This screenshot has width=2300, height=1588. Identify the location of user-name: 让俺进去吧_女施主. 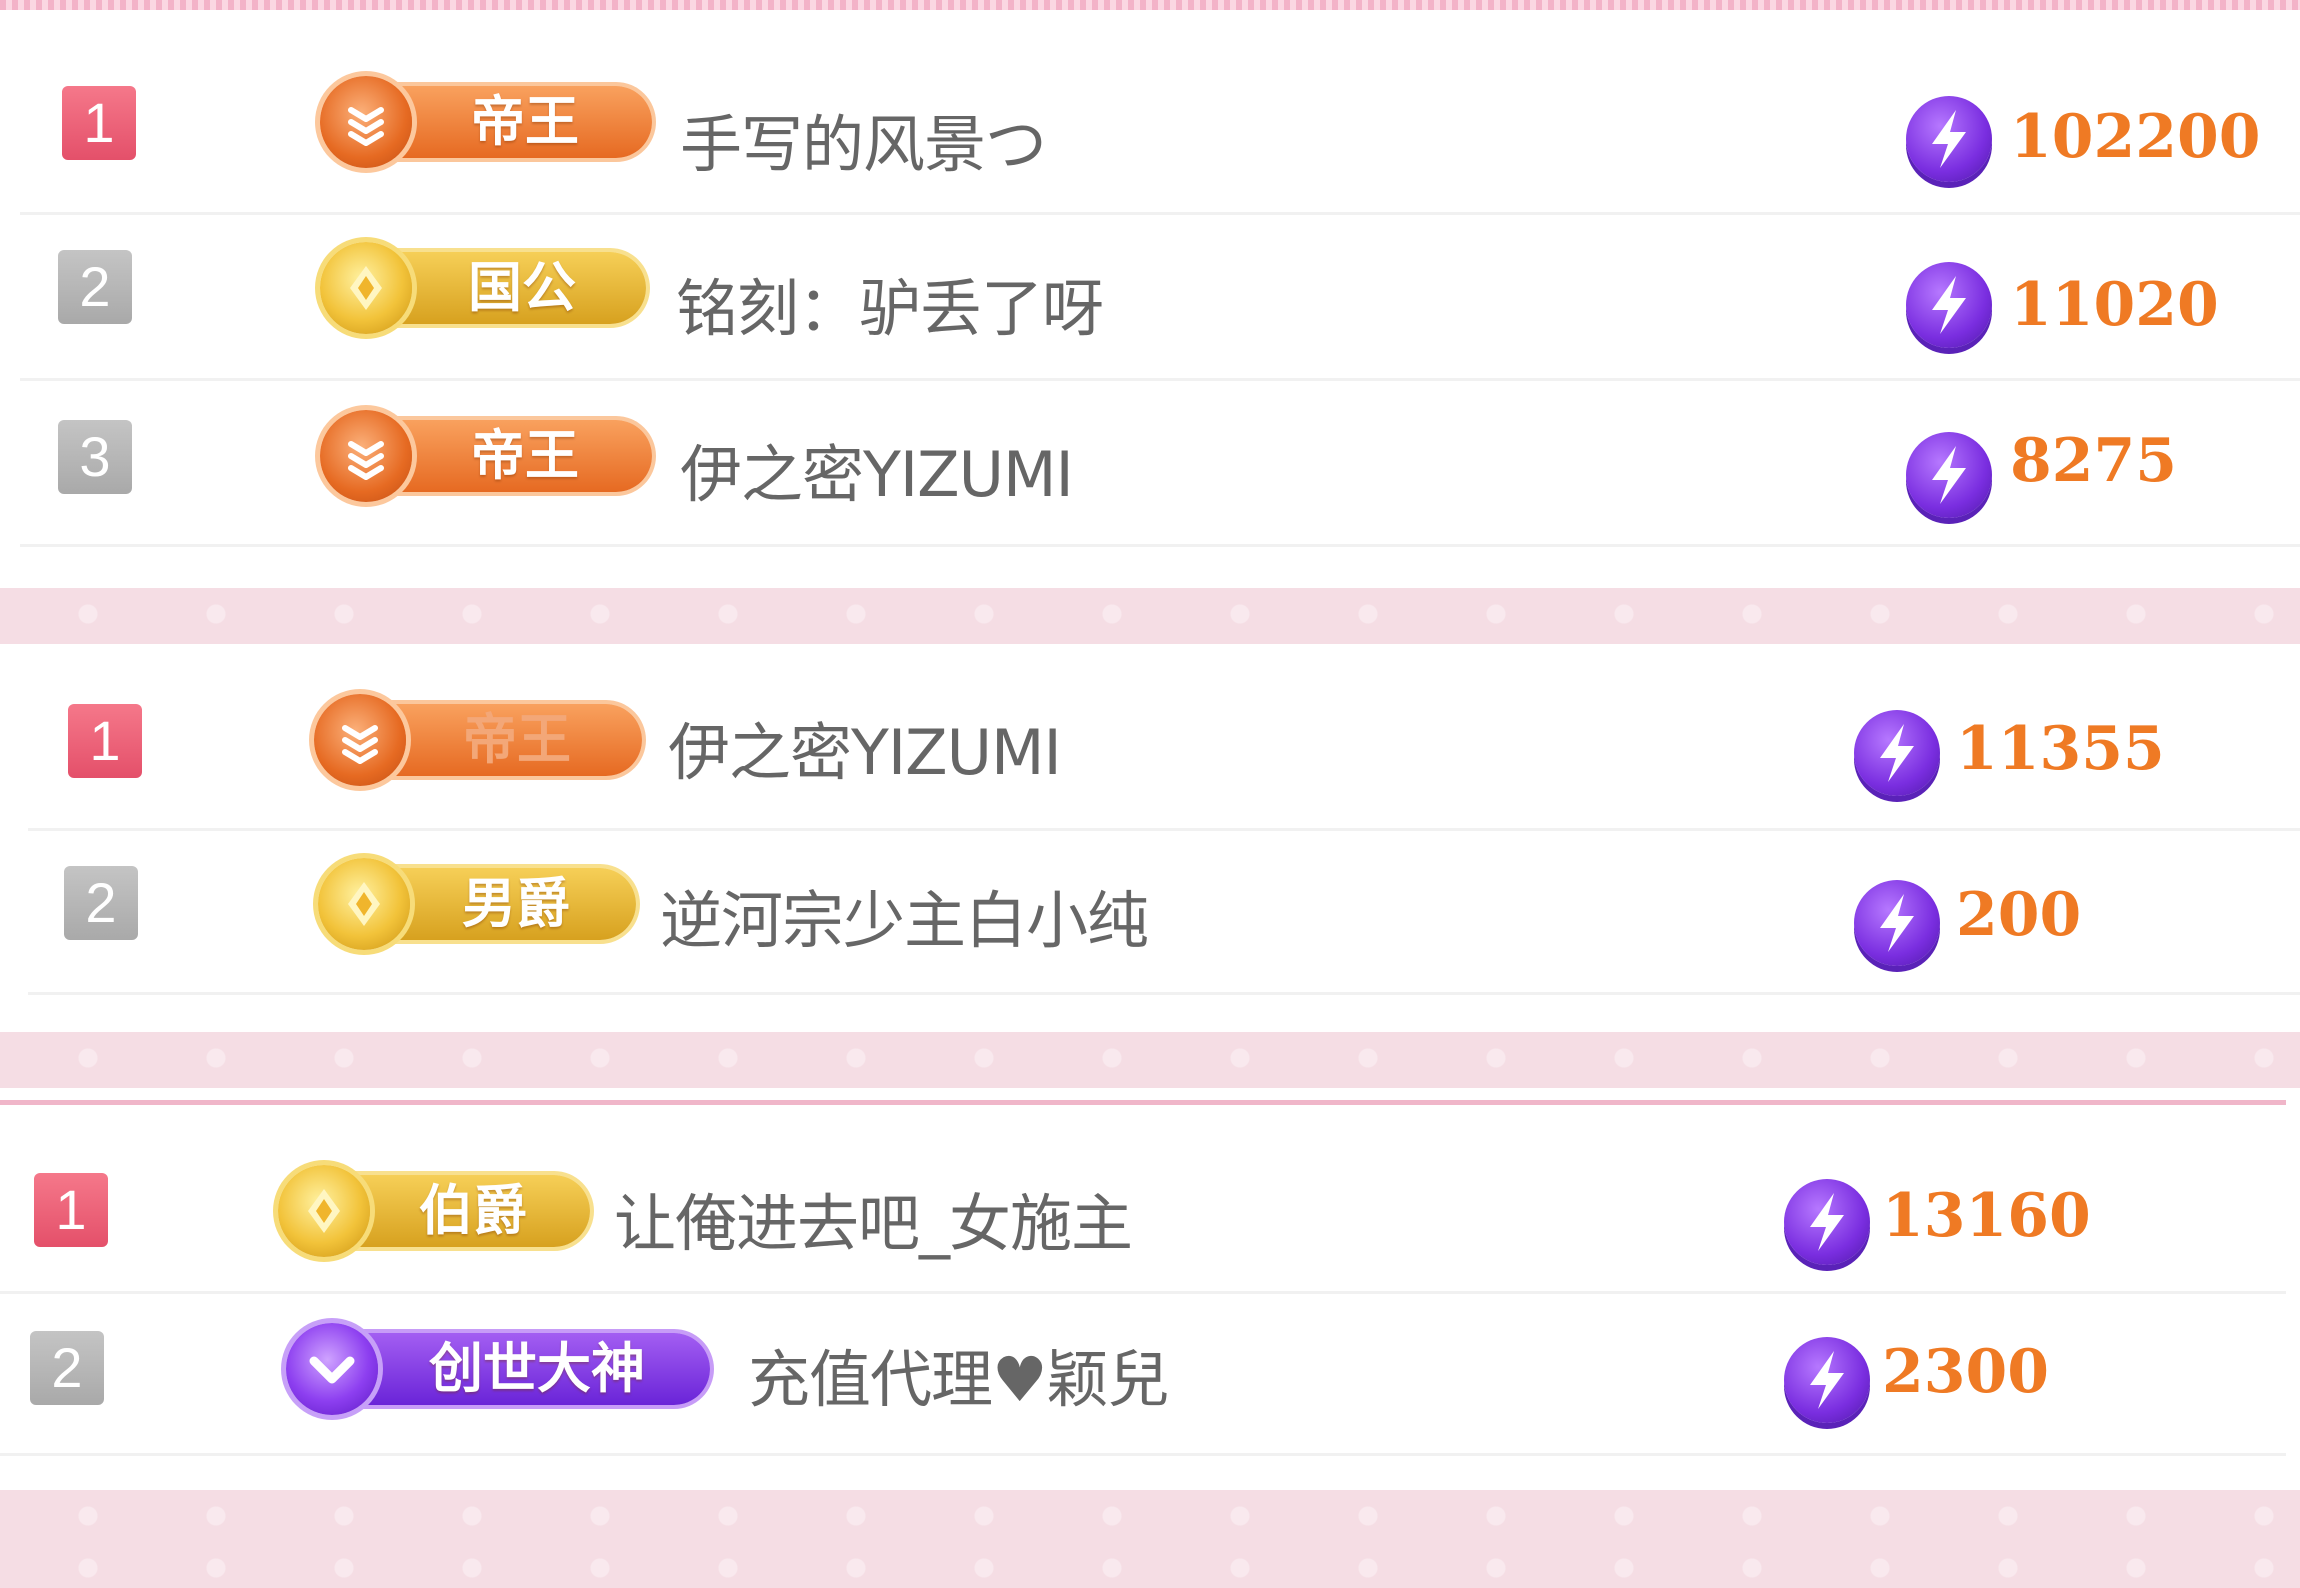
(873, 1218).